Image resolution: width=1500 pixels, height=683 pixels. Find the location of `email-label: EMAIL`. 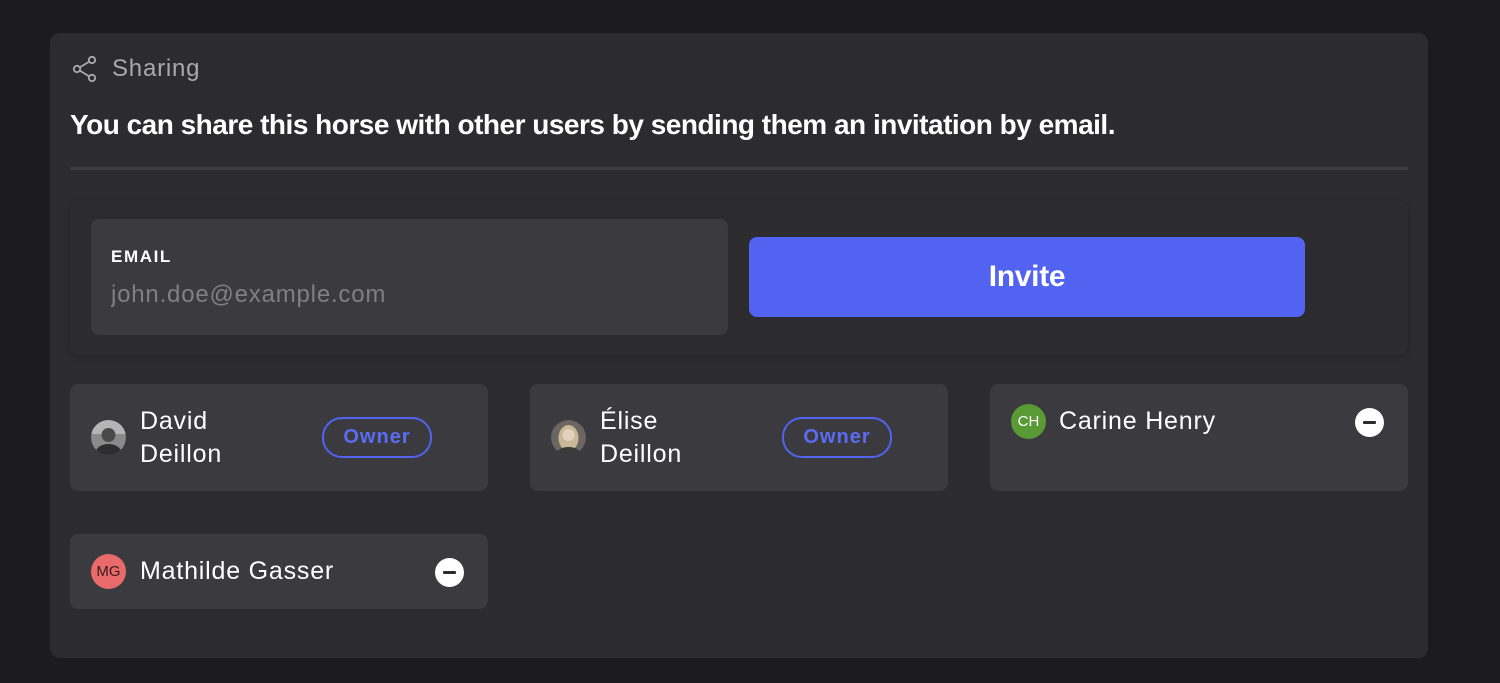

email-label: EMAIL is located at coordinates (141, 256).